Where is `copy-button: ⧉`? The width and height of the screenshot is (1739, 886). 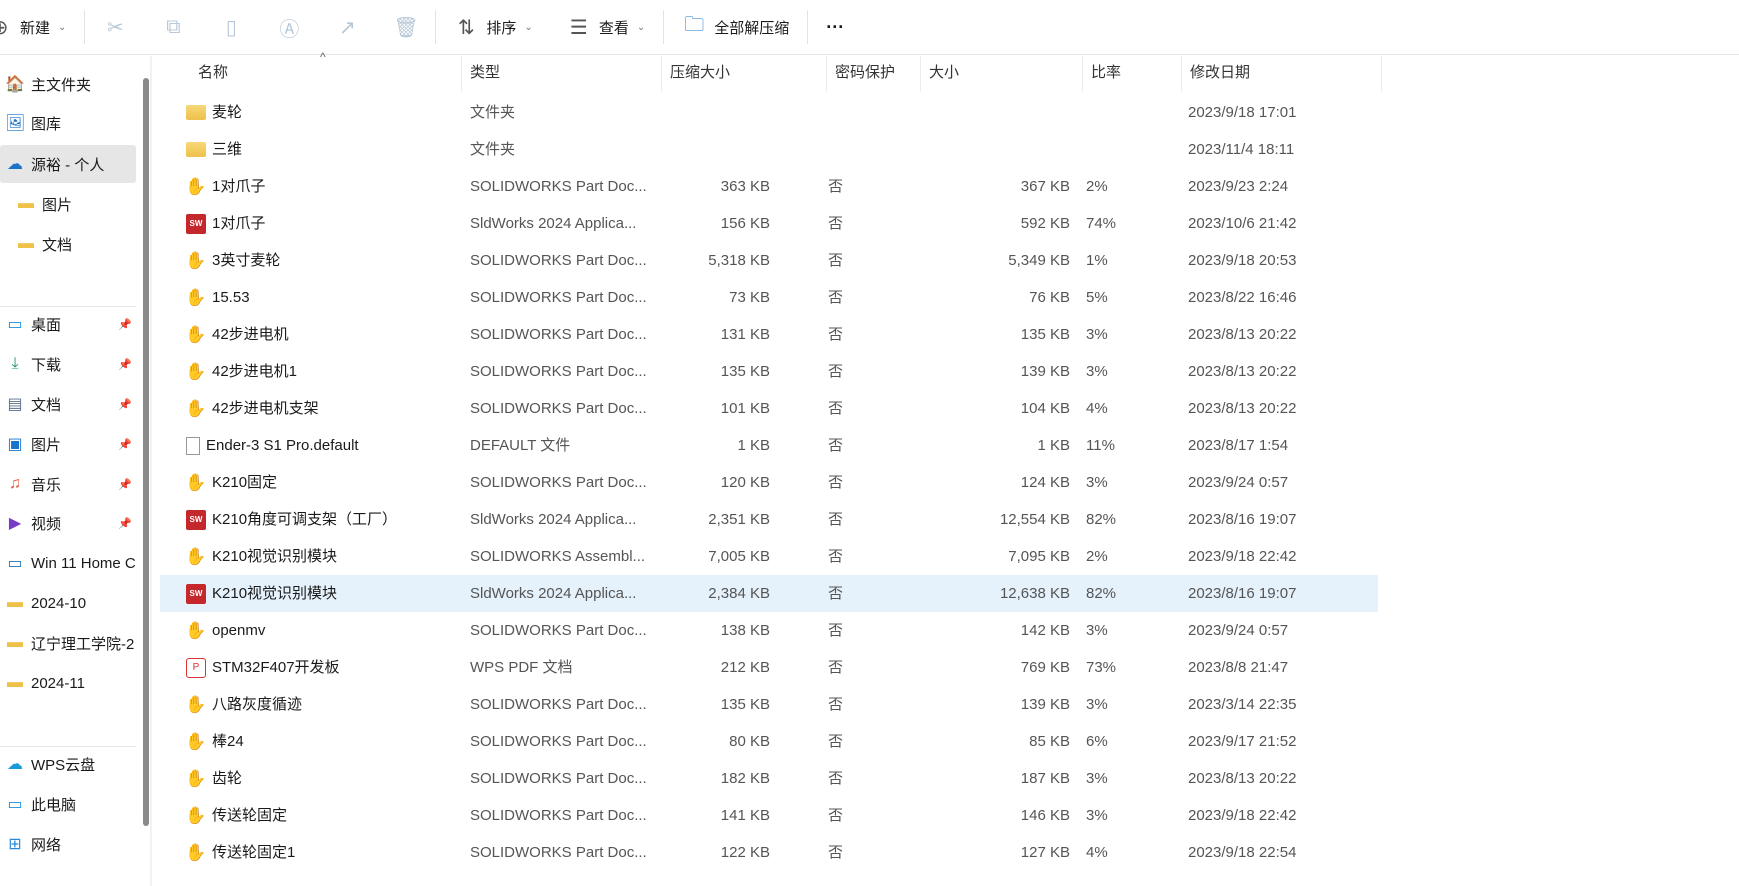 copy-button: ⧉ is located at coordinates (173, 27).